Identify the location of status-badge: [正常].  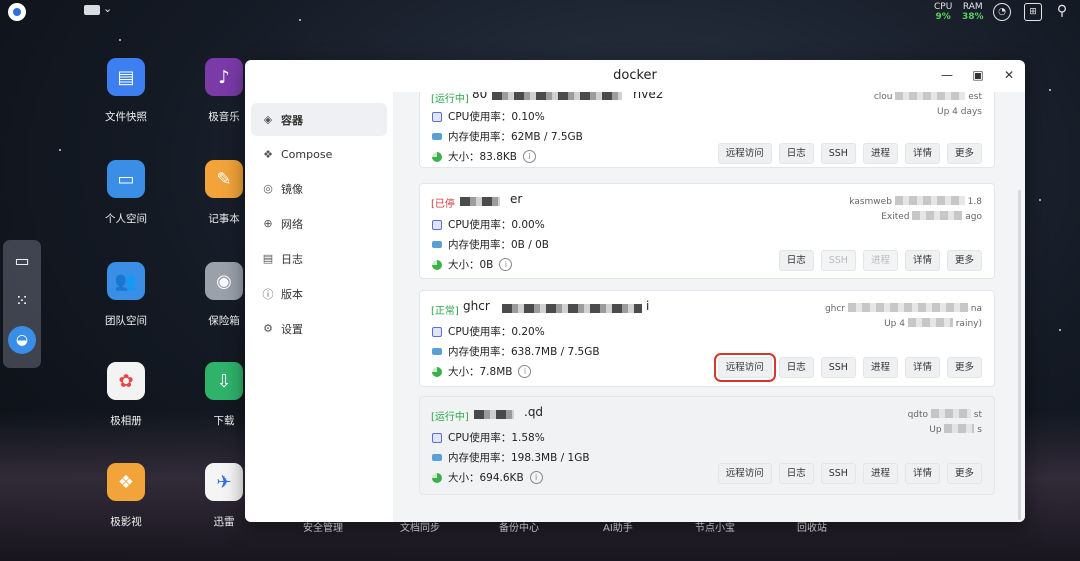
(445, 311).